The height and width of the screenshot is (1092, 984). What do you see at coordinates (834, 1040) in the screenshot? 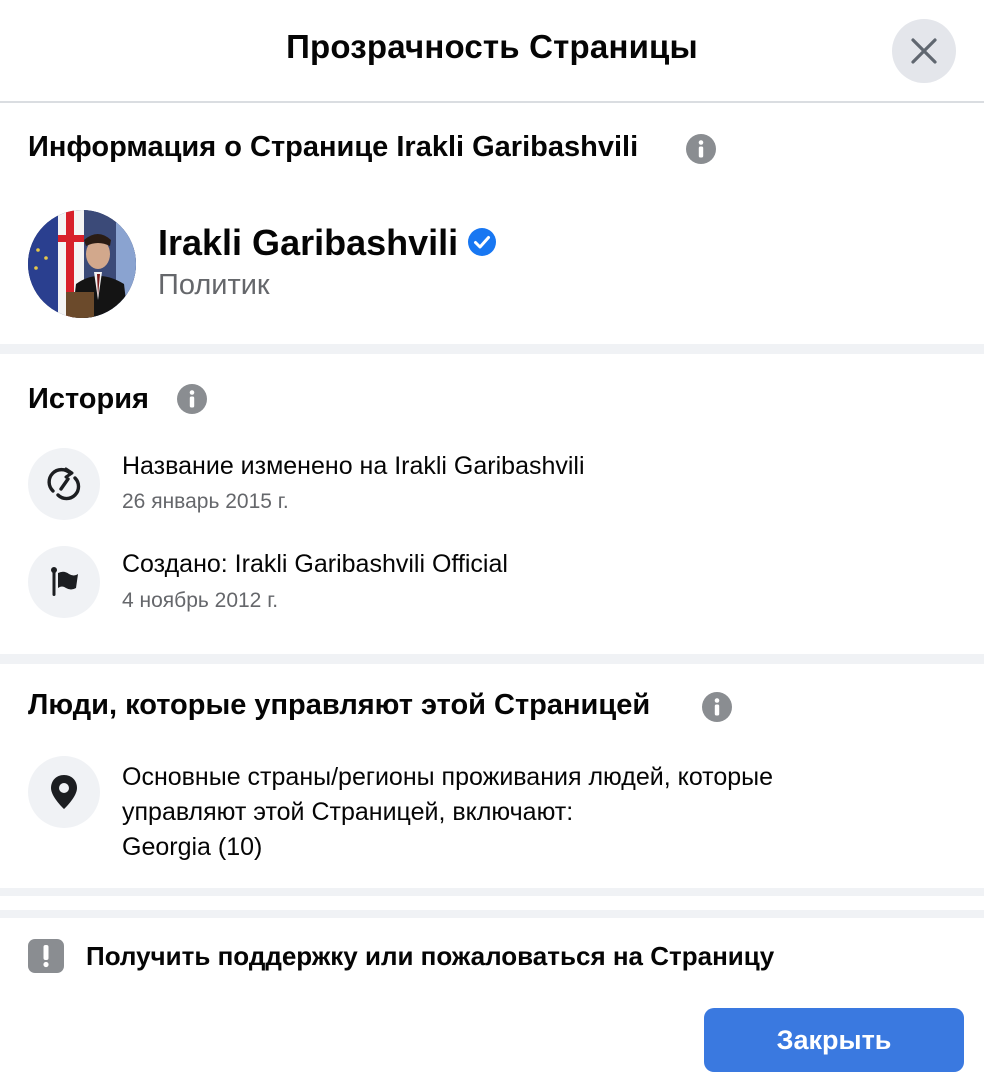
I see `close-dialog-button: Закрыть` at bounding box center [834, 1040].